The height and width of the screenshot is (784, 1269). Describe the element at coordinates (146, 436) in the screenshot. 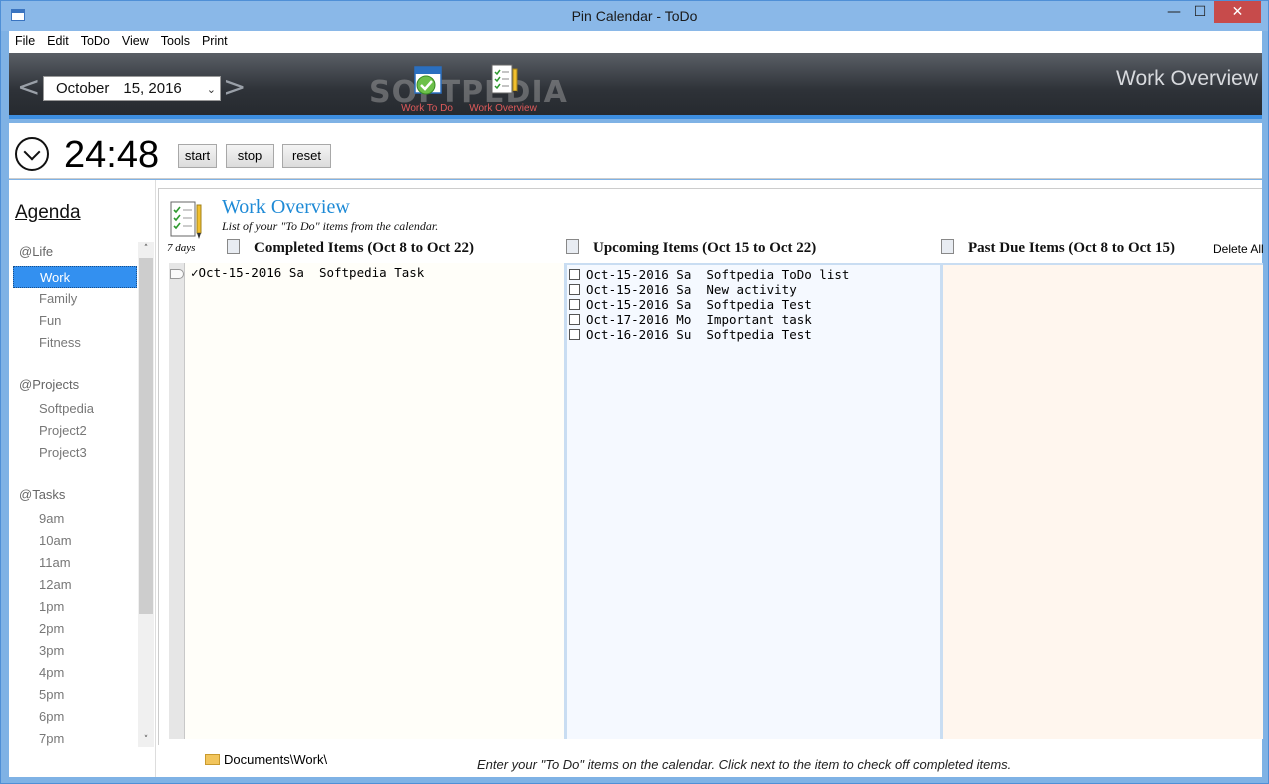

I see `scrollbar-thumb` at that location.